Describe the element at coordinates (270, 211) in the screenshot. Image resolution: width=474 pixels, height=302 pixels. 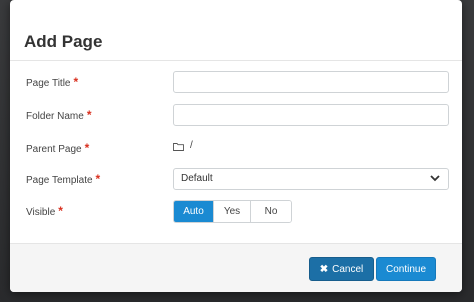
I see `visible-option-no: No` at that location.